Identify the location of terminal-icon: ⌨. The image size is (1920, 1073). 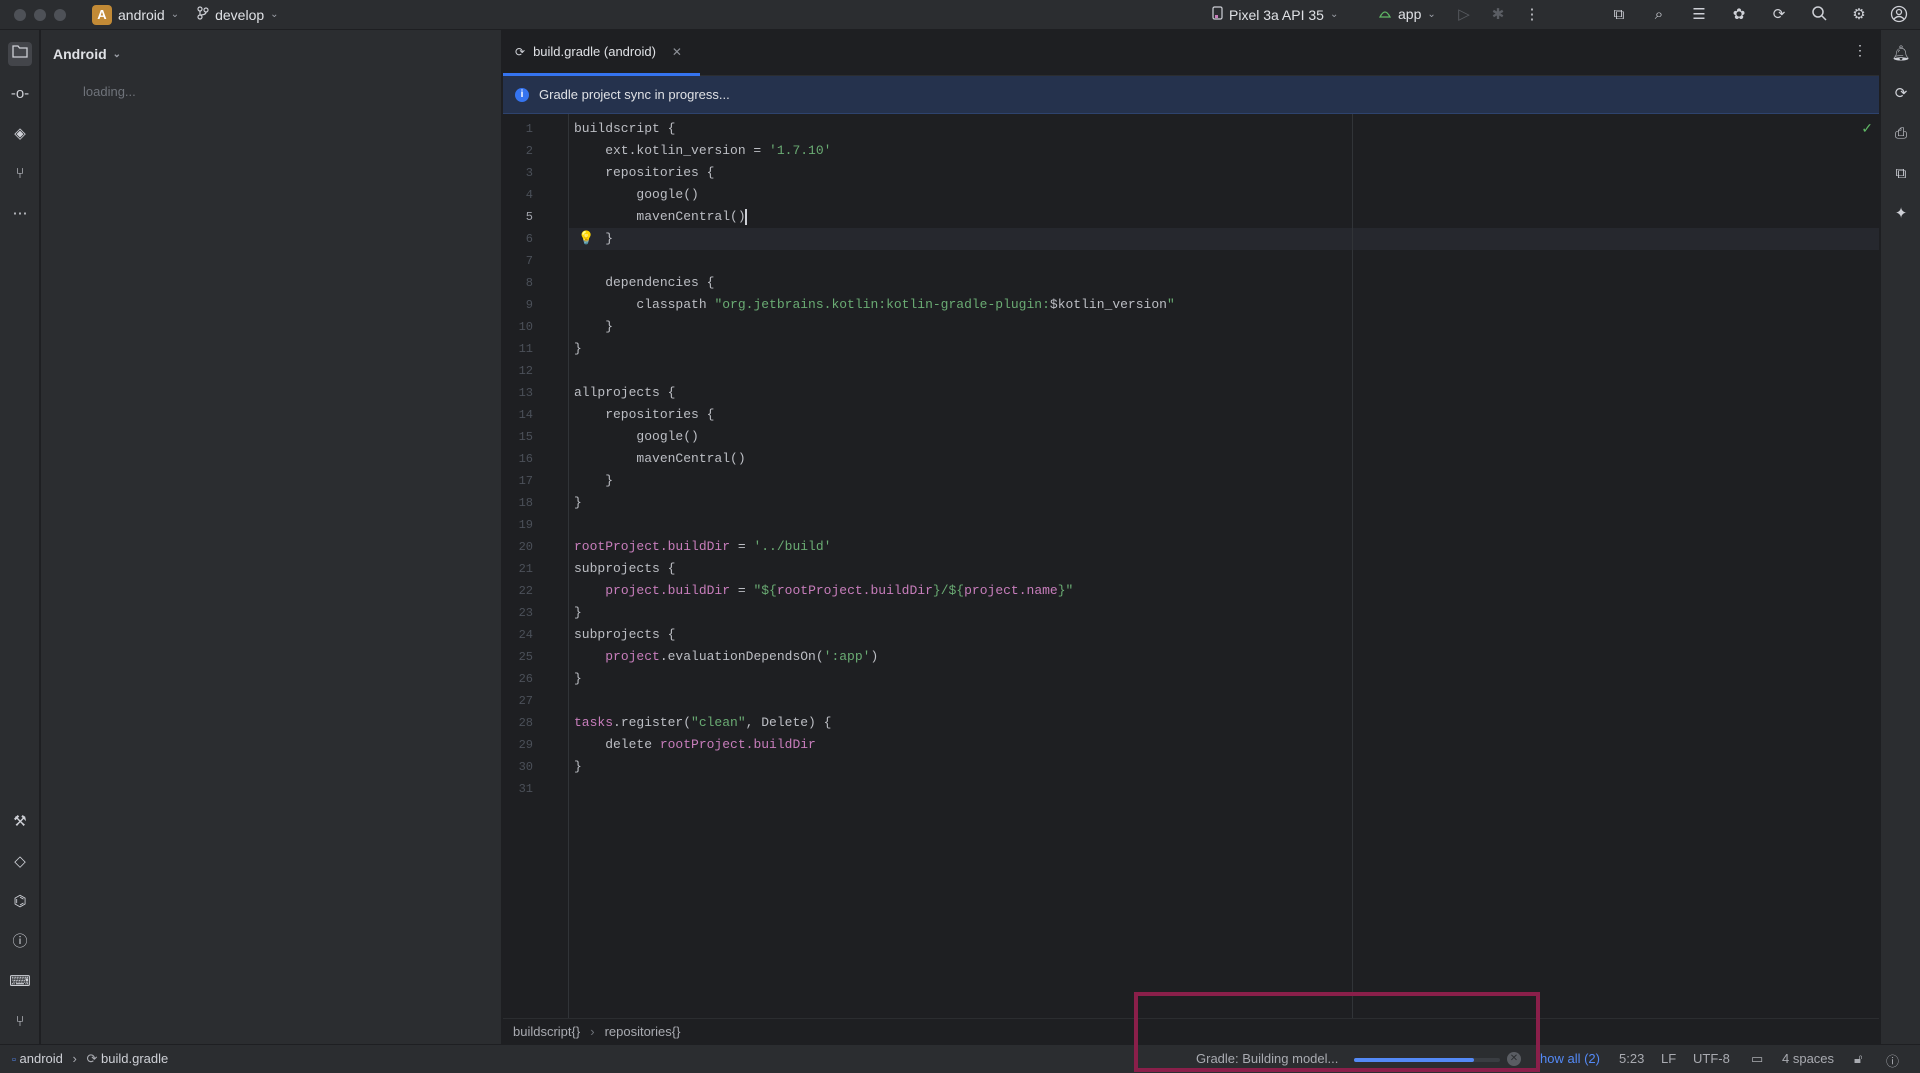
(20, 982).